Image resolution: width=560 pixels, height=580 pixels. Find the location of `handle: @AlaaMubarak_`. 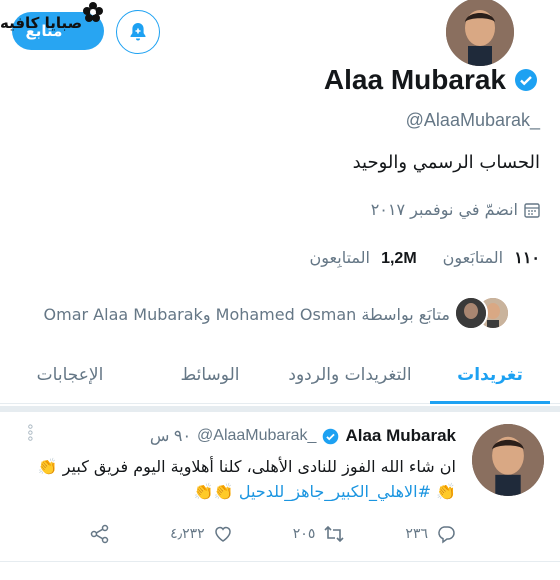

handle: @AlaaMubarak_ is located at coordinates (472, 120).